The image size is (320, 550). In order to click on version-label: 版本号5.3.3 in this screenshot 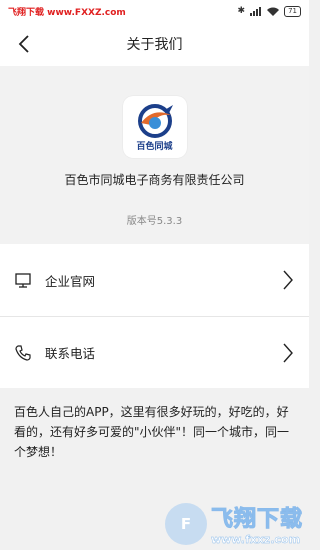, I will do `click(154, 221)`.